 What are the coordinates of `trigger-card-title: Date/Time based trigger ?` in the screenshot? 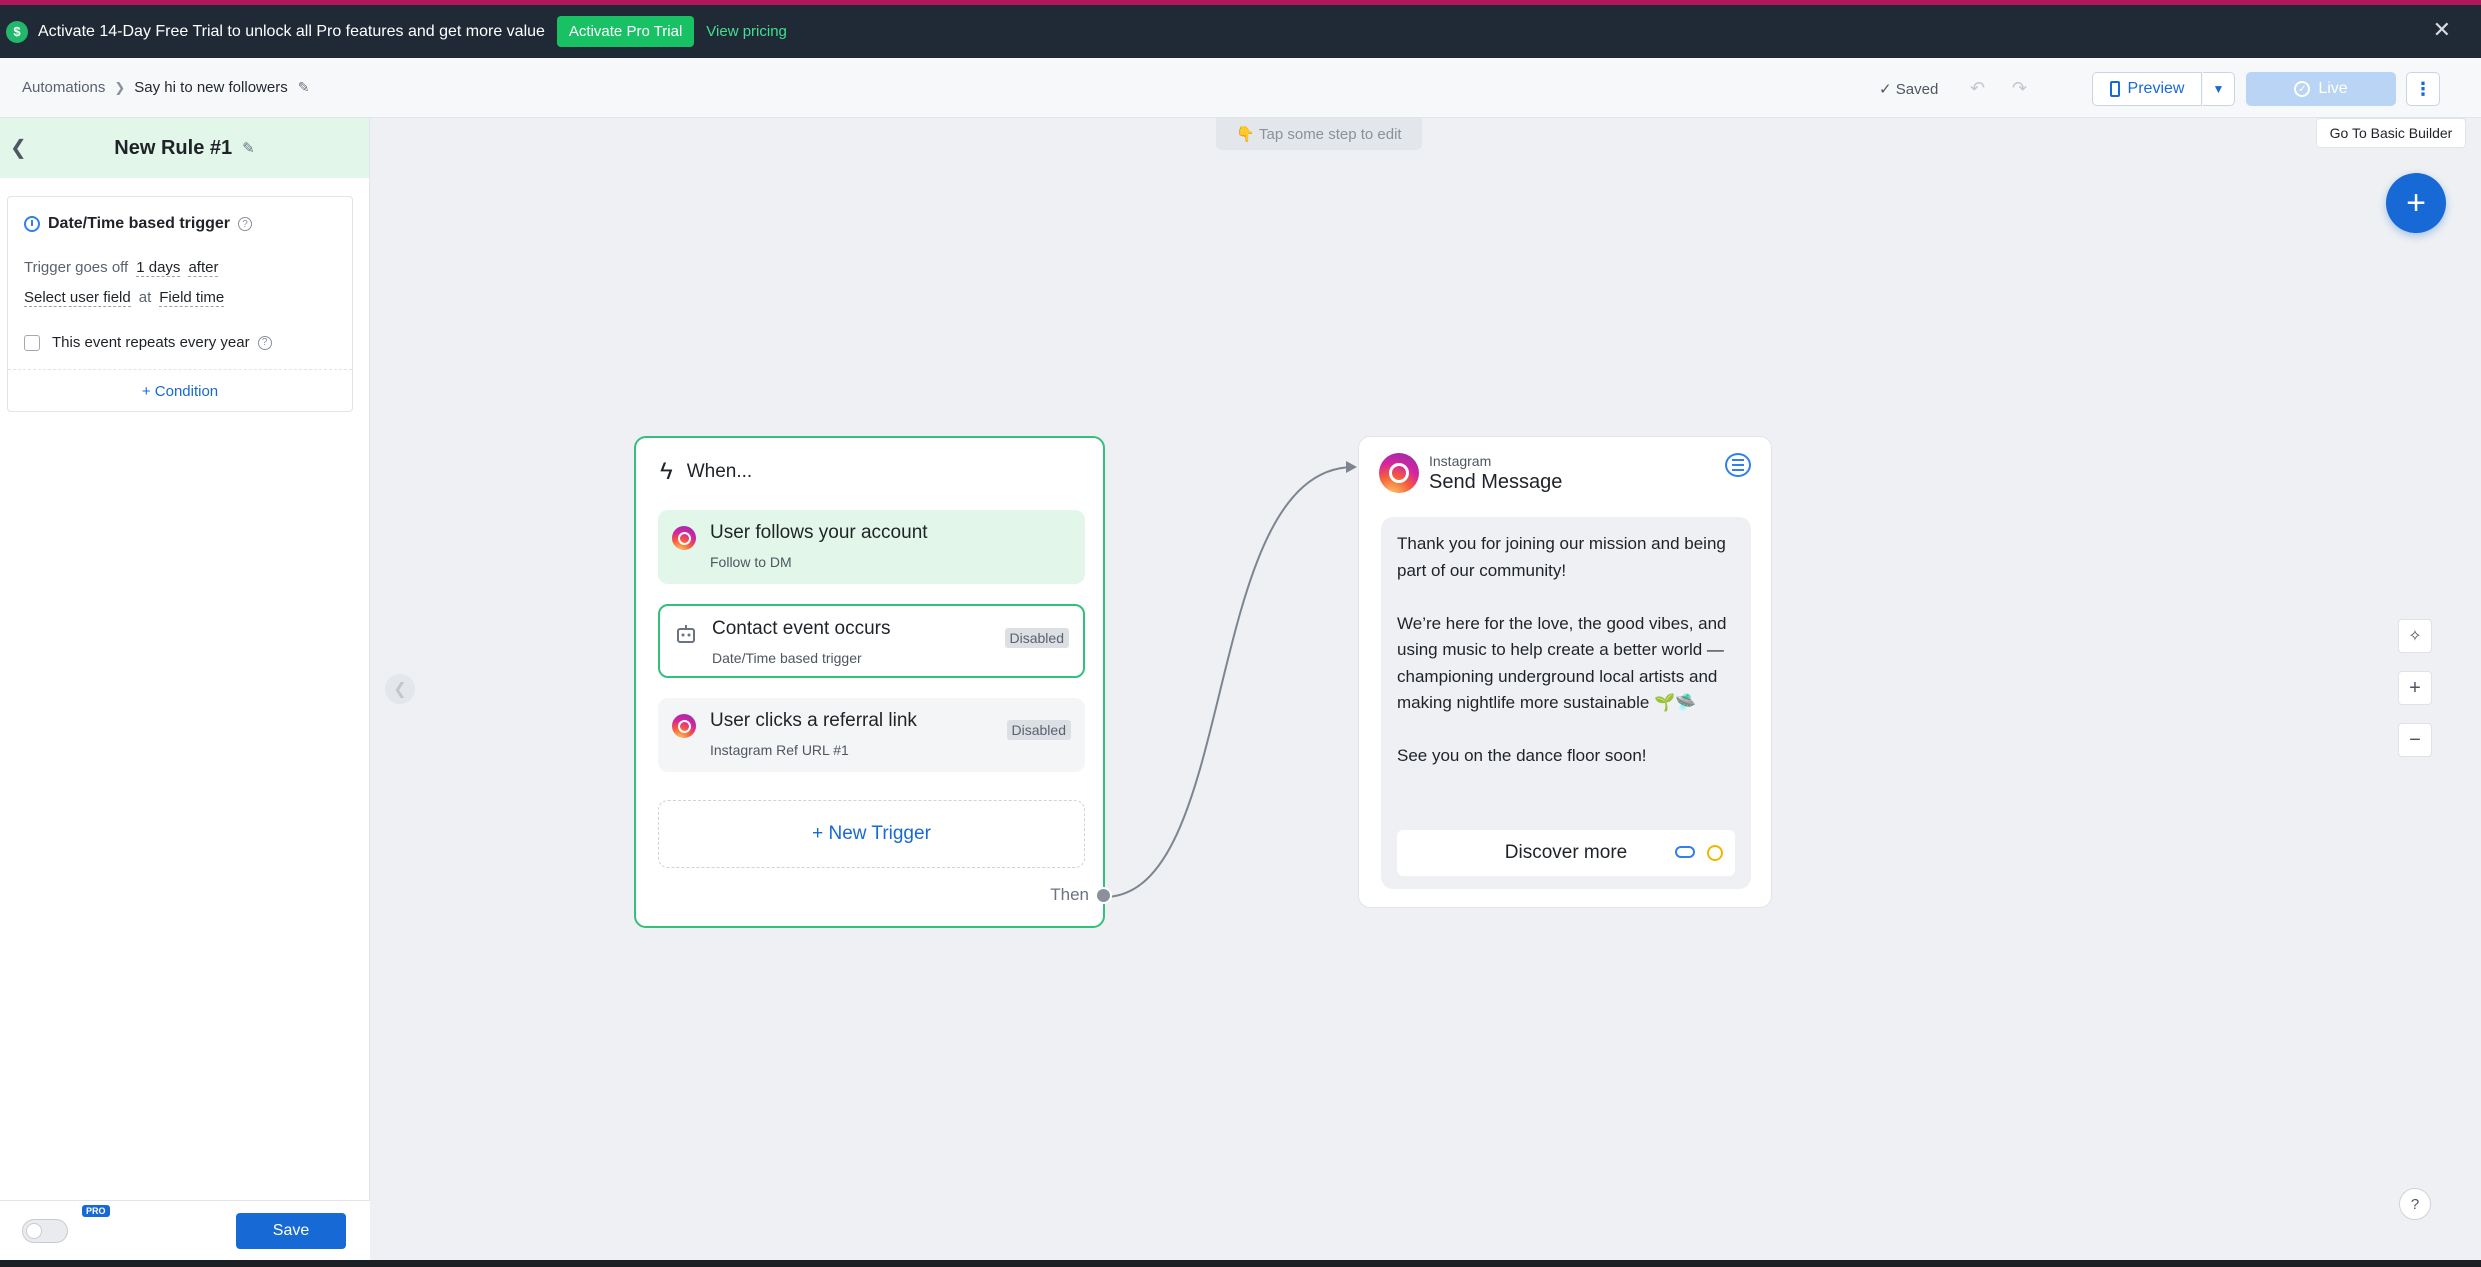 It's located at (138, 224).